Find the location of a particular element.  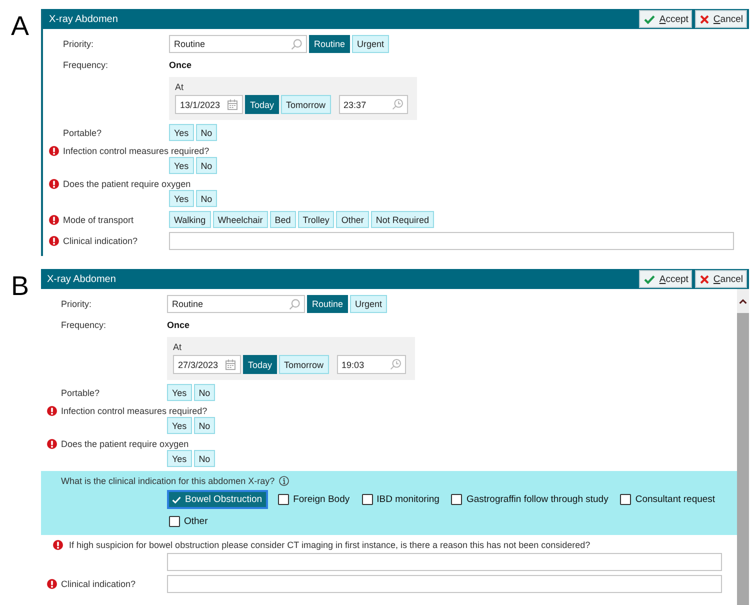

checkbox-option: Bowel Obstruction is located at coordinates (217, 499).